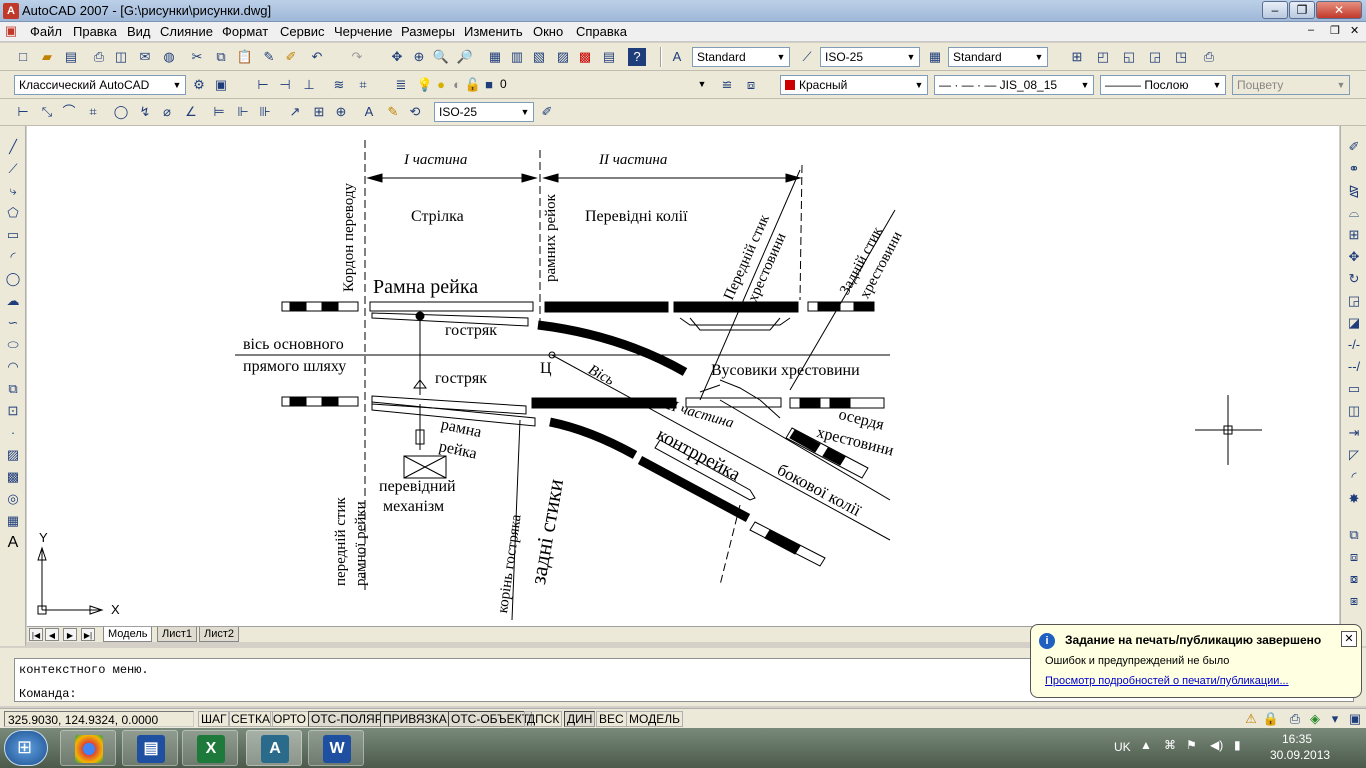 The width and height of the screenshot is (1366, 768). Describe the element at coordinates (145, 57) in the screenshot. I see `publish-icon: ✉` at that location.